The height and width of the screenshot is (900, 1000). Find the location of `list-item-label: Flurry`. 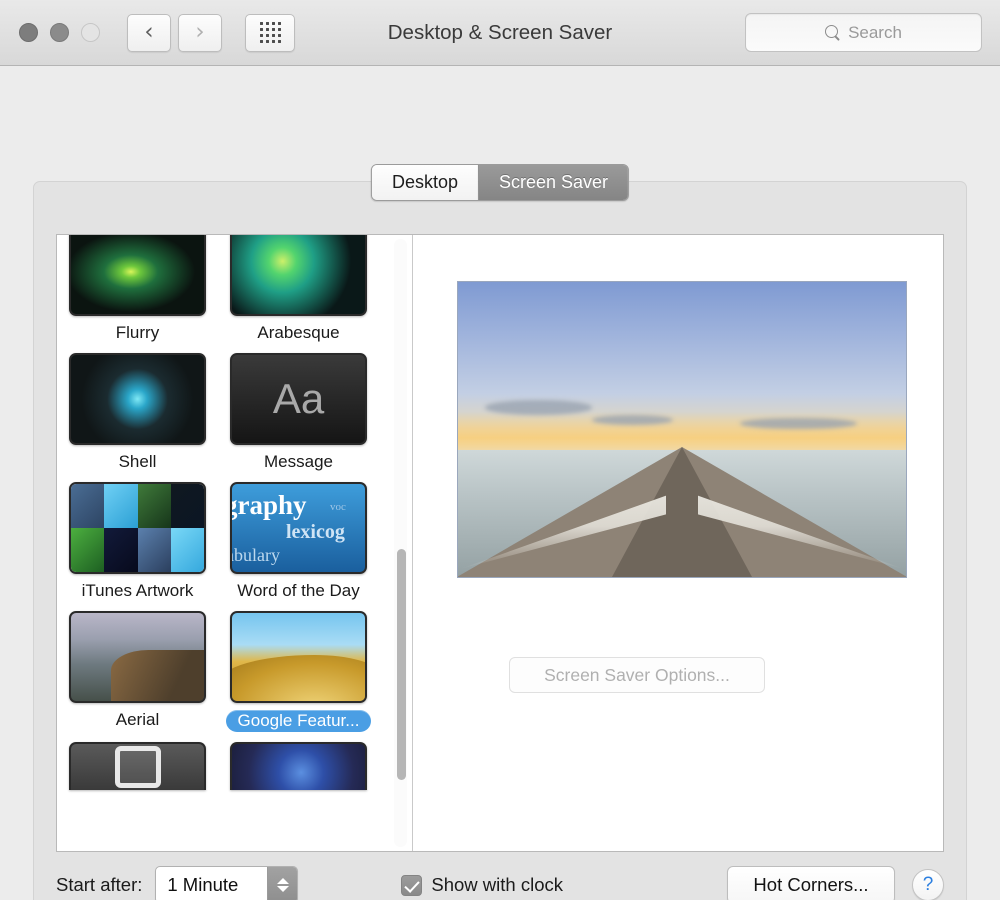

list-item-label: Flurry is located at coordinates (137, 332).